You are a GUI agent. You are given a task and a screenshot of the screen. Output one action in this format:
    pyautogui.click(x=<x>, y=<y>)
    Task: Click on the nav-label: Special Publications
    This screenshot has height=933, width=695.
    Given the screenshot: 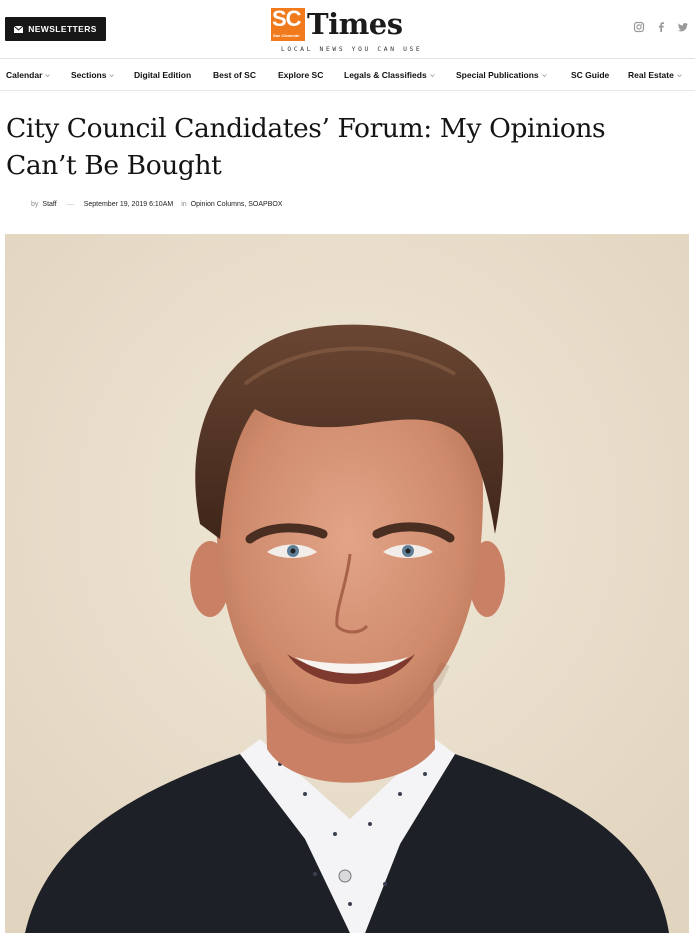 What is the action you would take?
    pyautogui.click(x=497, y=75)
    